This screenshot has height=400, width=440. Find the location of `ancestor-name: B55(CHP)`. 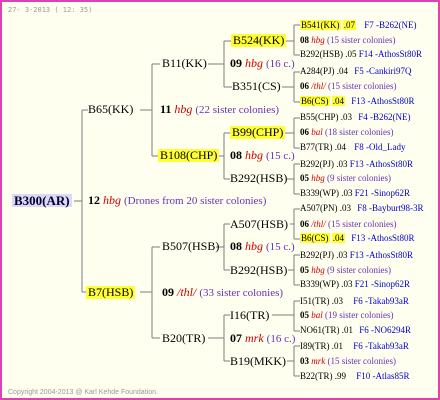

ancestor-name: B55(CHP) is located at coordinates (319, 117).